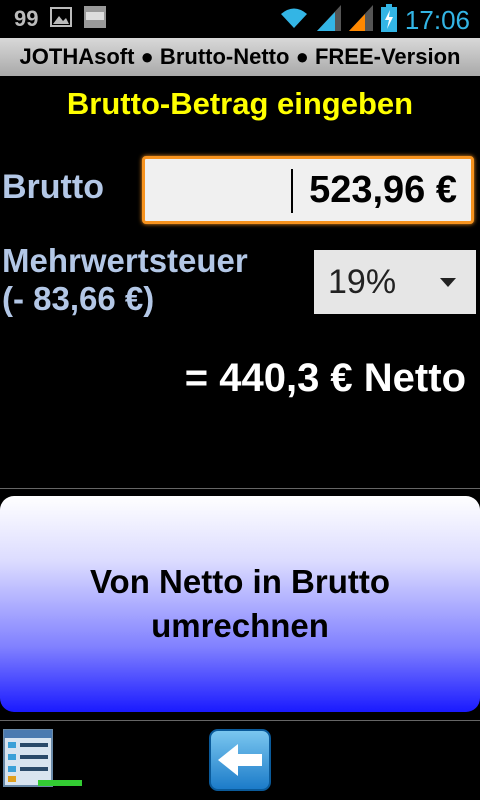  What do you see at coordinates (448, 282) in the screenshot?
I see `dropdown-arrow-icon` at bounding box center [448, 282].